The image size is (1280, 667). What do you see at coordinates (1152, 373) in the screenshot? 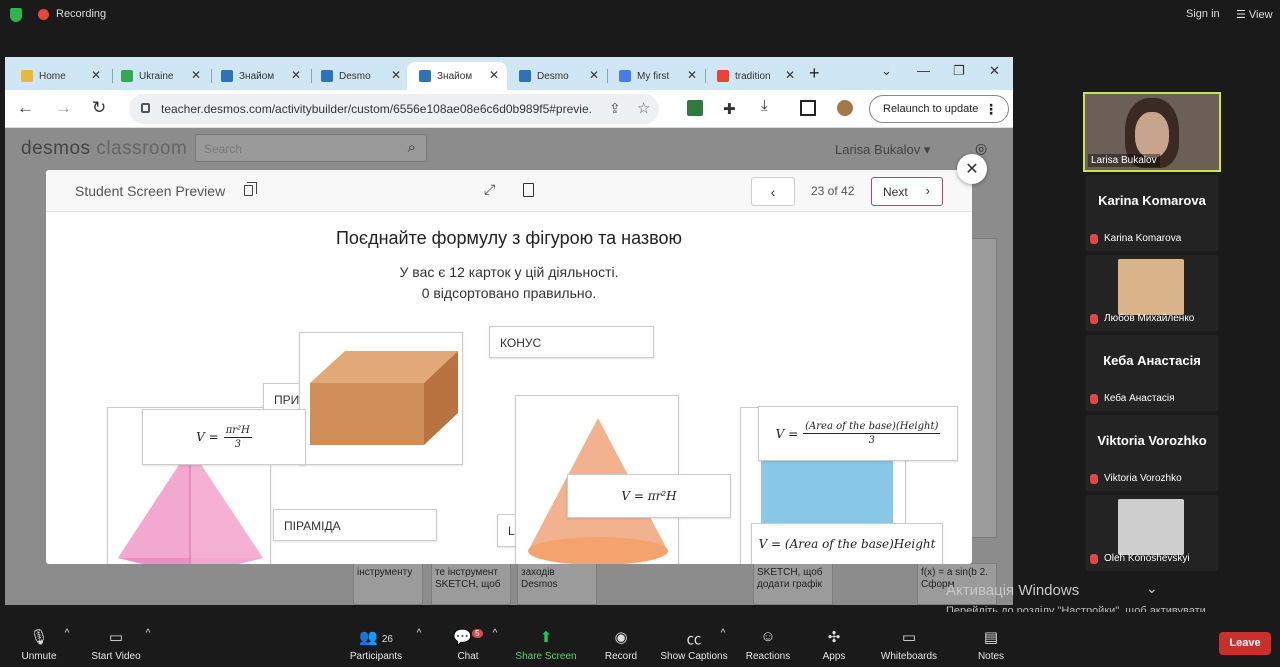
I see `participant-tile: Кеба Анастасія Кеба Анастасія` at bounding box center [1152, 373].